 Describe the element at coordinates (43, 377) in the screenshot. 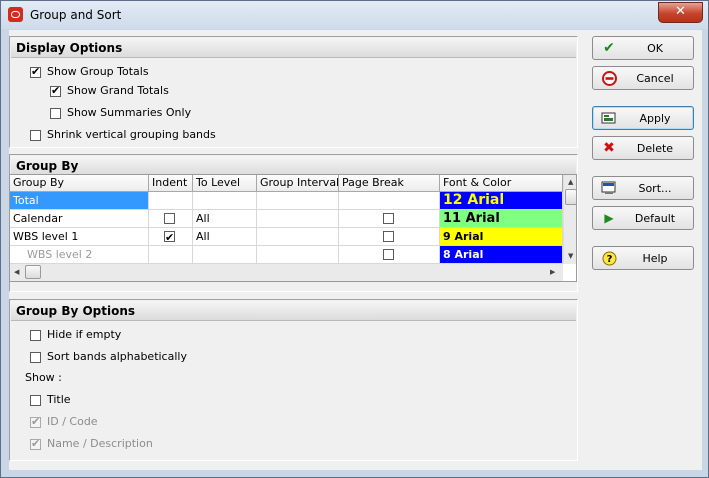

I see `show-label: Show :` at that location.